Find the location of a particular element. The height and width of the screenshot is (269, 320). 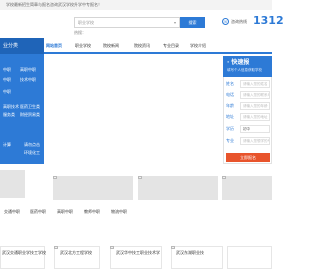

sidebar-link: 医药卫生类 is located at coordinates (30, 107).